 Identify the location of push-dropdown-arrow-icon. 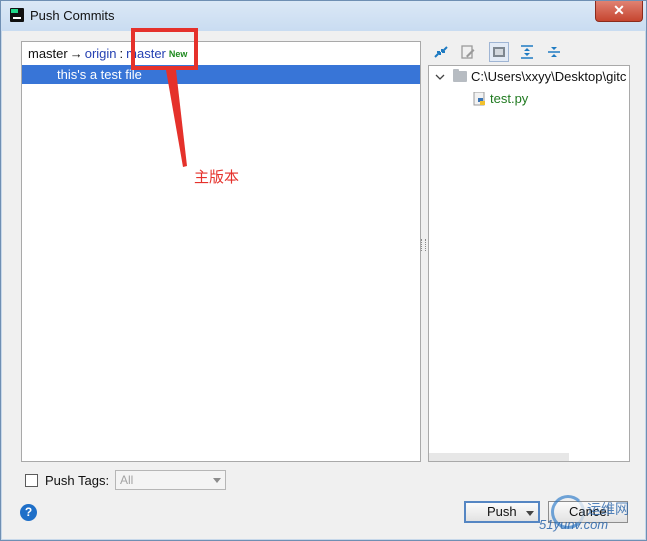
(530, 513).